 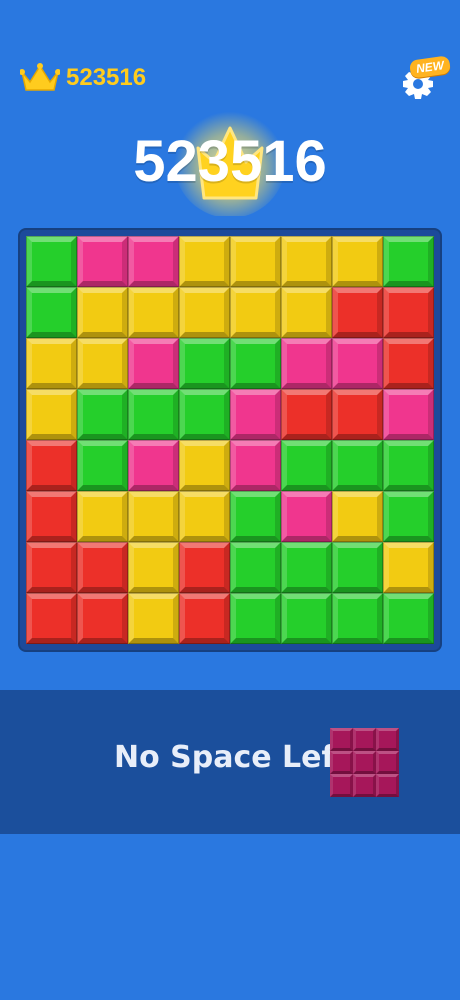 I want to click on next-piece, so click(x=364, y=762).